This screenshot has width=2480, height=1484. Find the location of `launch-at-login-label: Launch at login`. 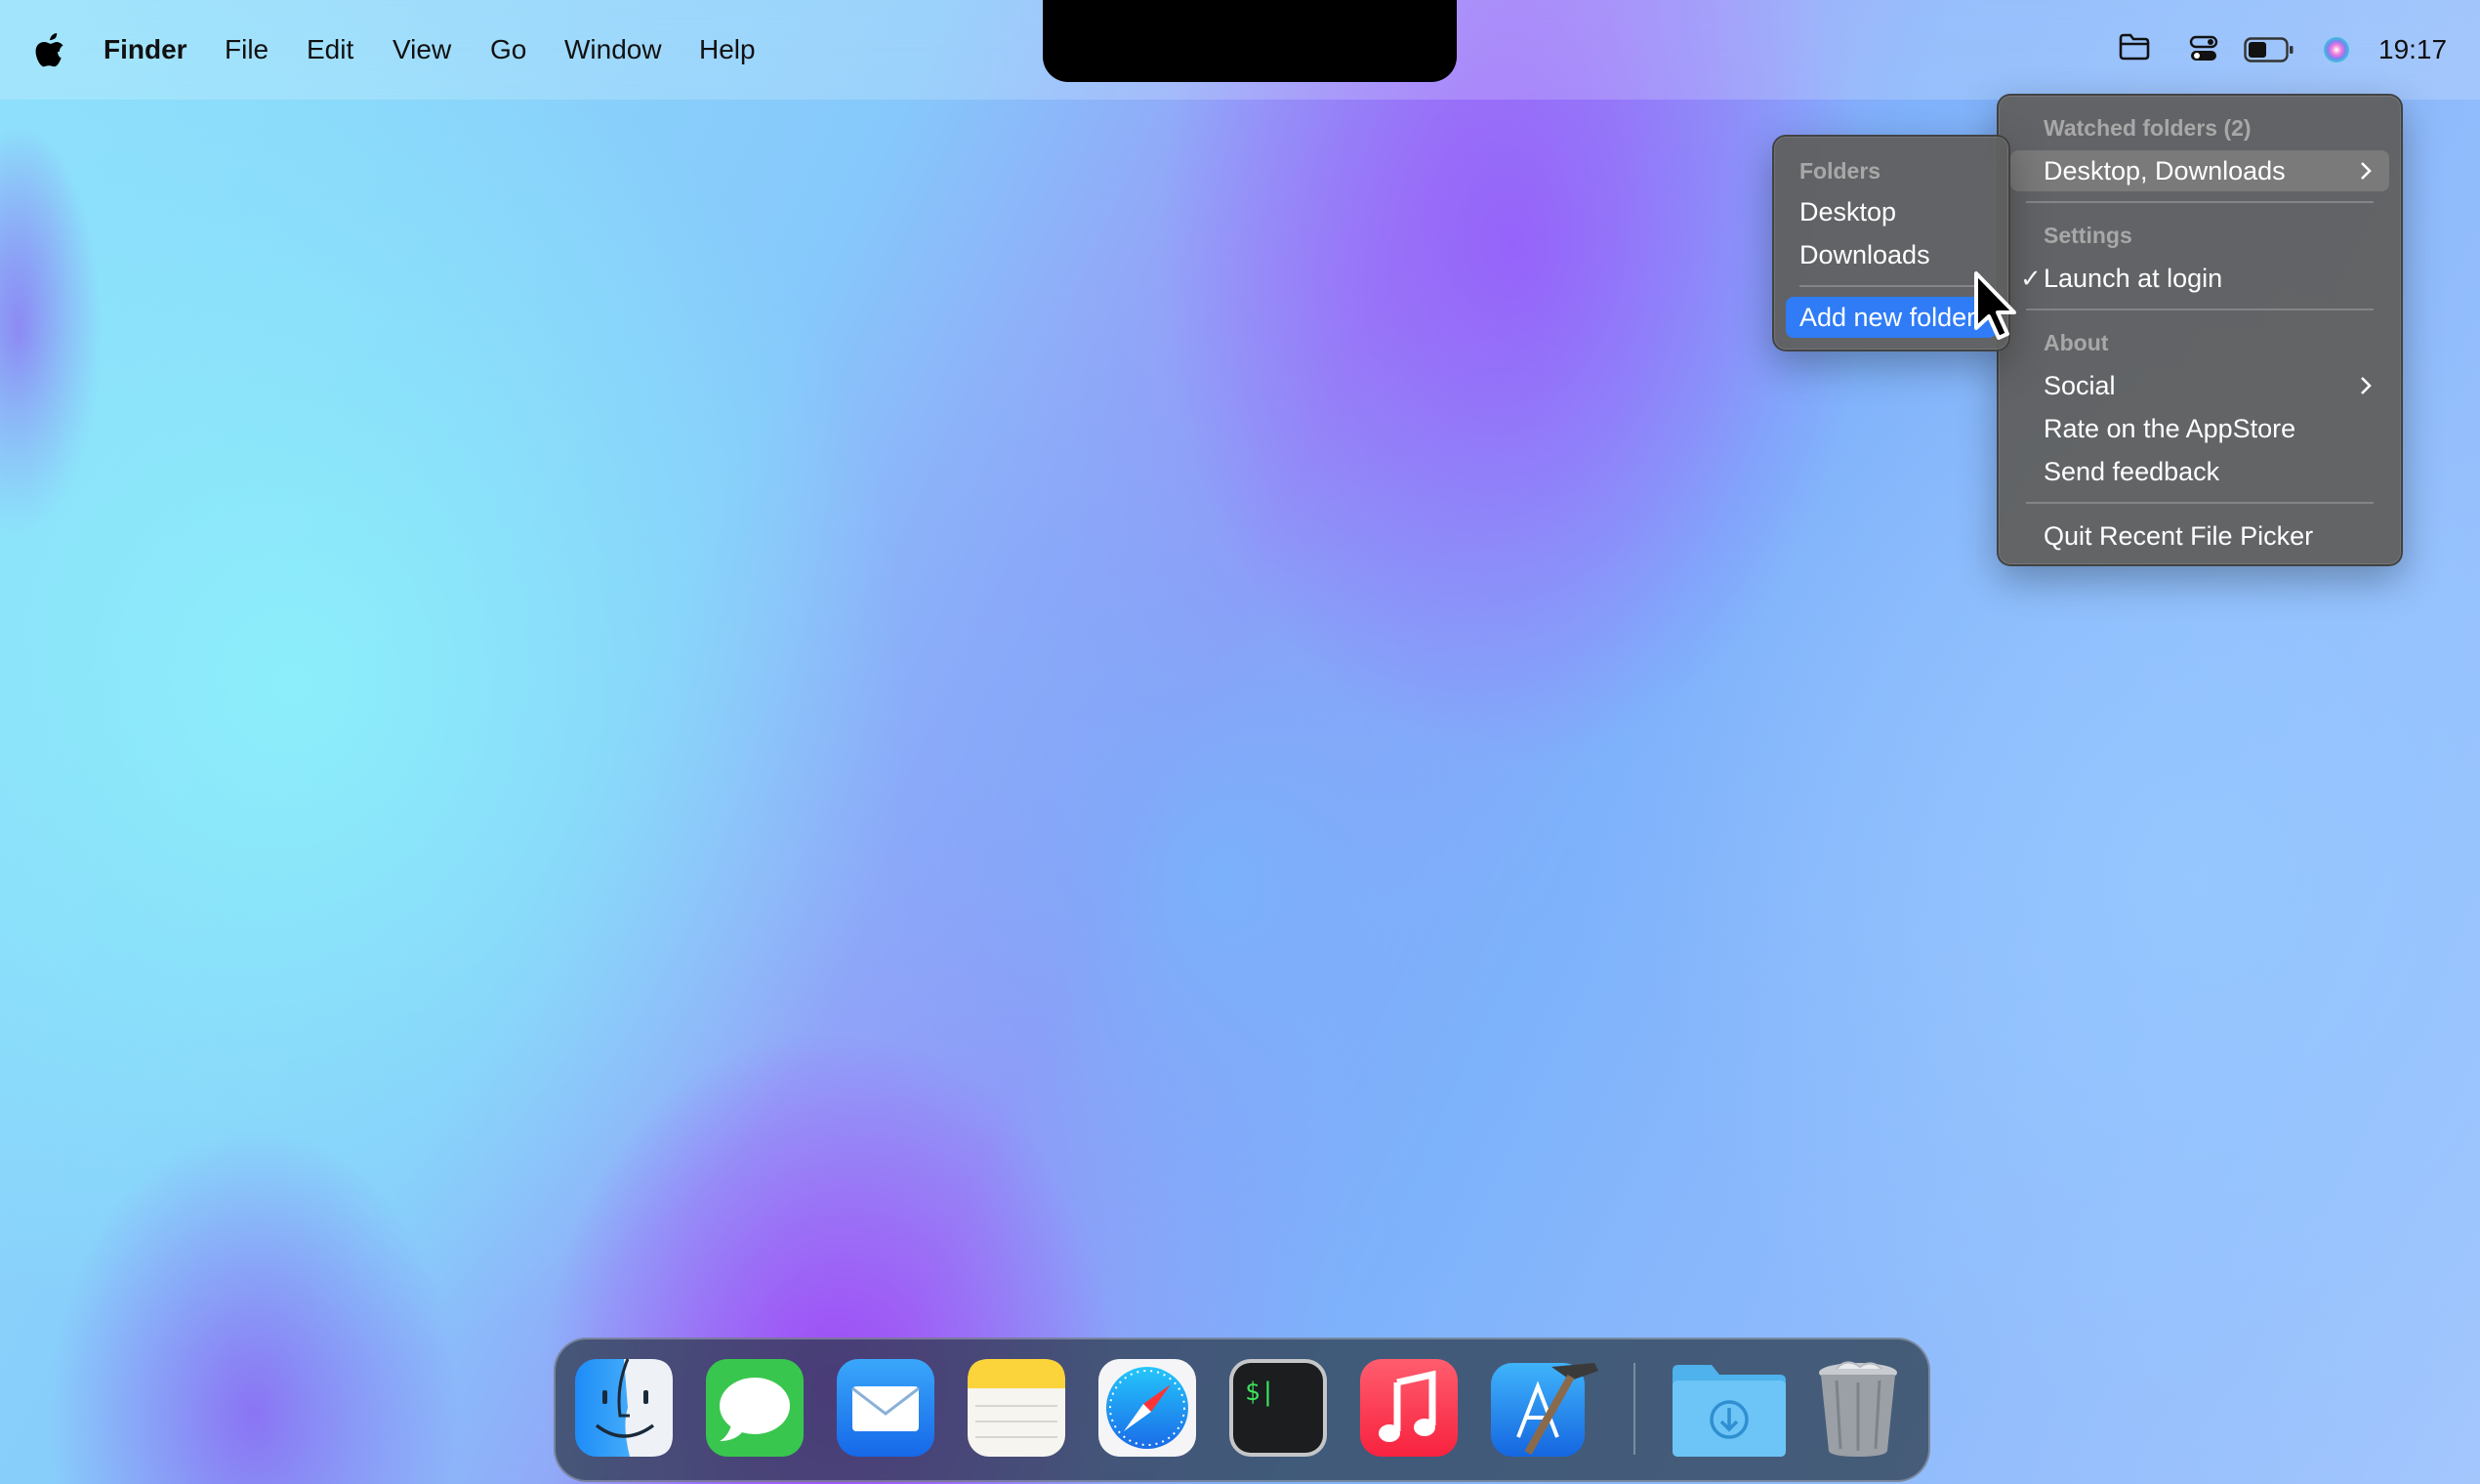

launch-at-login-label: Launch at login is located at coordinates (2133, 278).